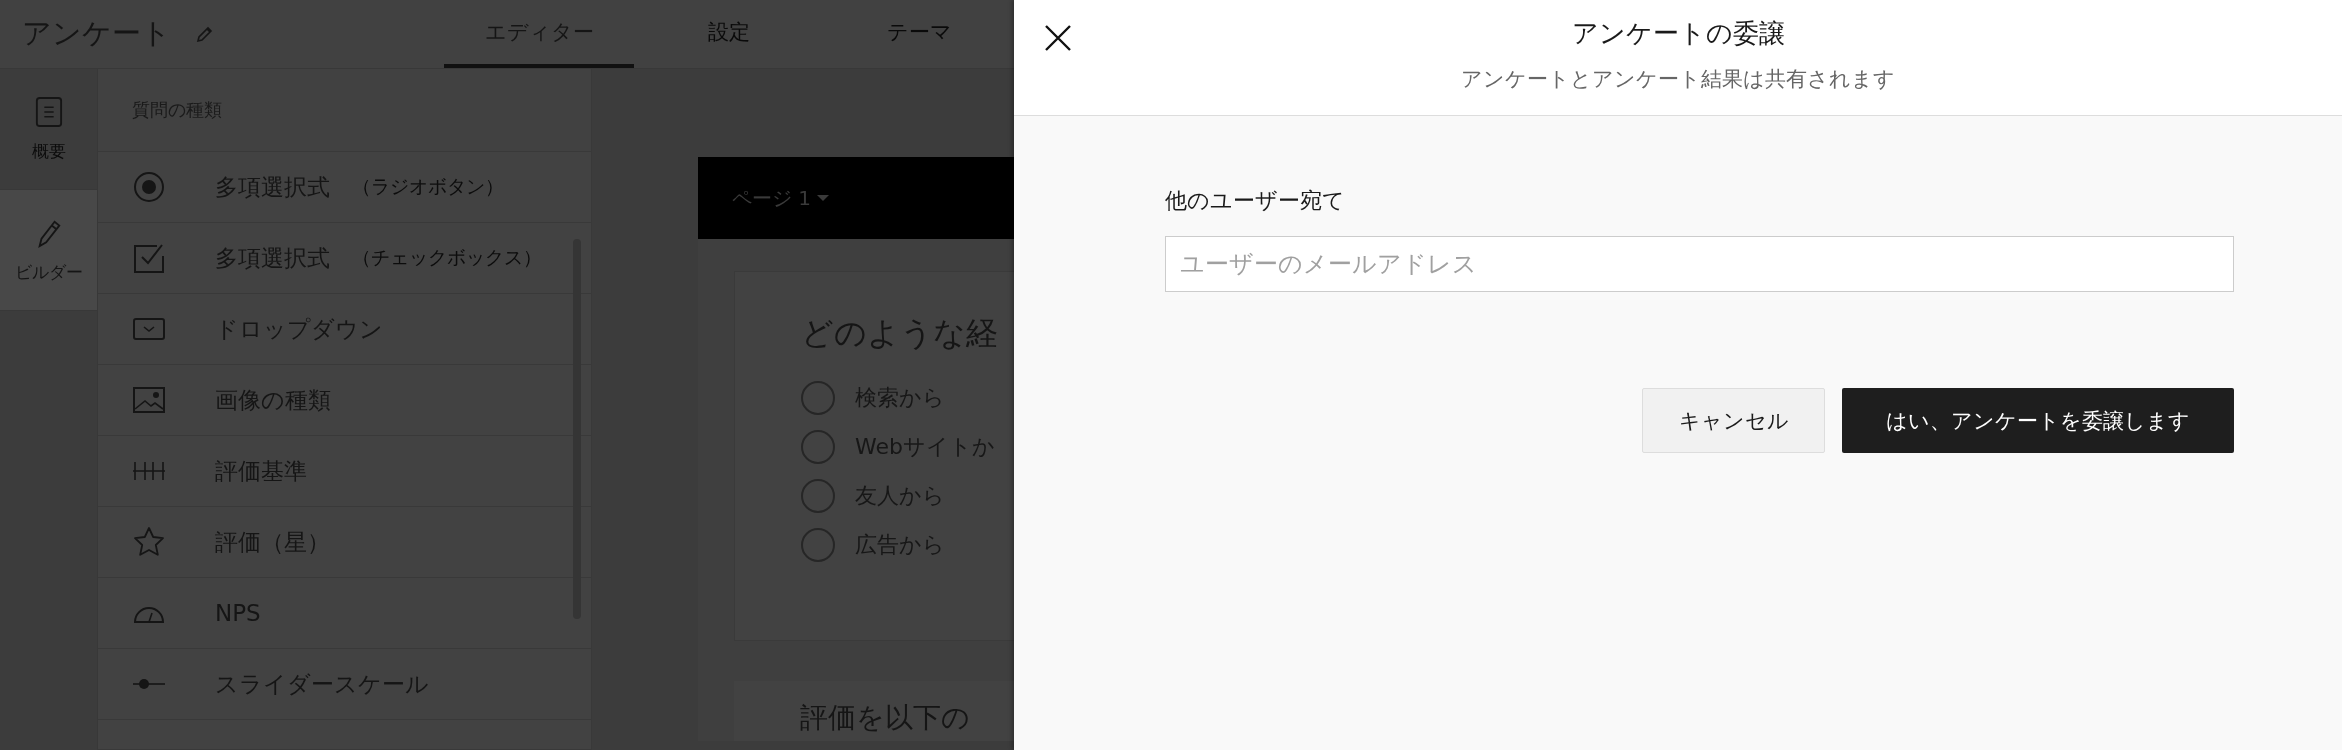  Describe the element at coordinates (149, 542) in the screenshot. I see `star-icon` at that location.